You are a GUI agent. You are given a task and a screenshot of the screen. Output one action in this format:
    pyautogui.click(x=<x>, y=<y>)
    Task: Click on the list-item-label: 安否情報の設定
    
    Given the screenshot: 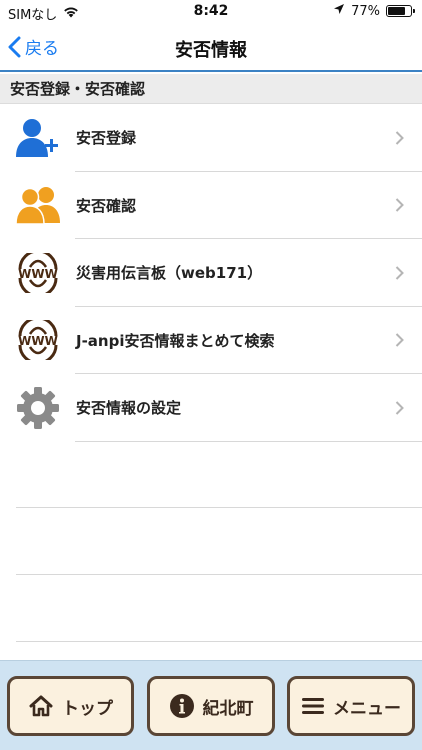 What is the action you would take?
    pyautogui.click(x=129, y=408)
    